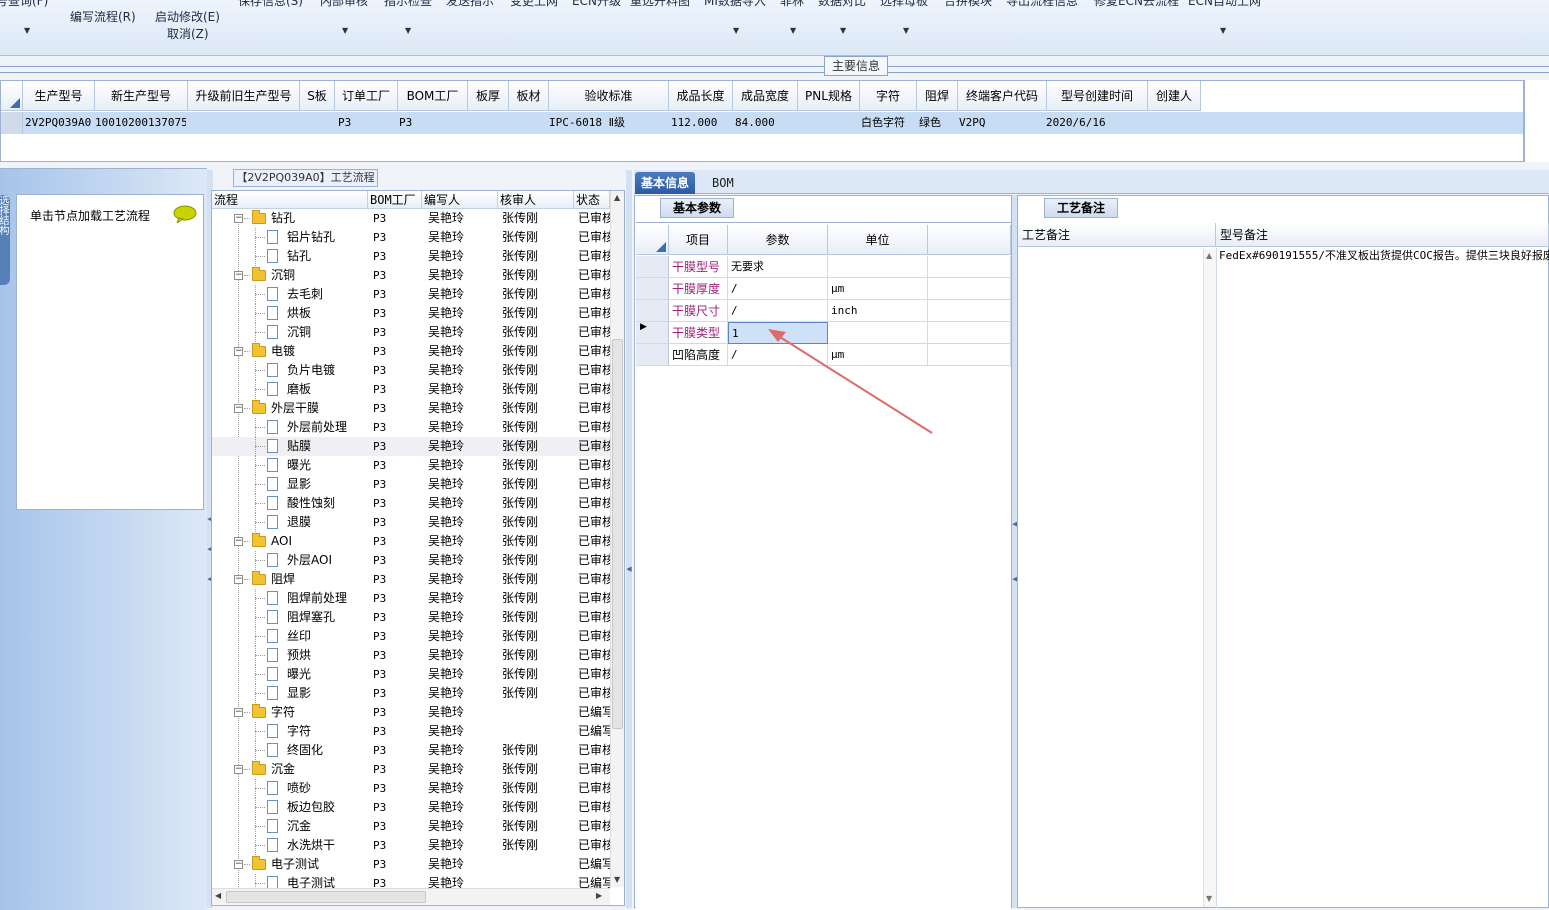  What do you see at coordinates (888, 123) in the screenshot?
I see `main-cell-12: 白色字符` at bounding box center [888, 123].